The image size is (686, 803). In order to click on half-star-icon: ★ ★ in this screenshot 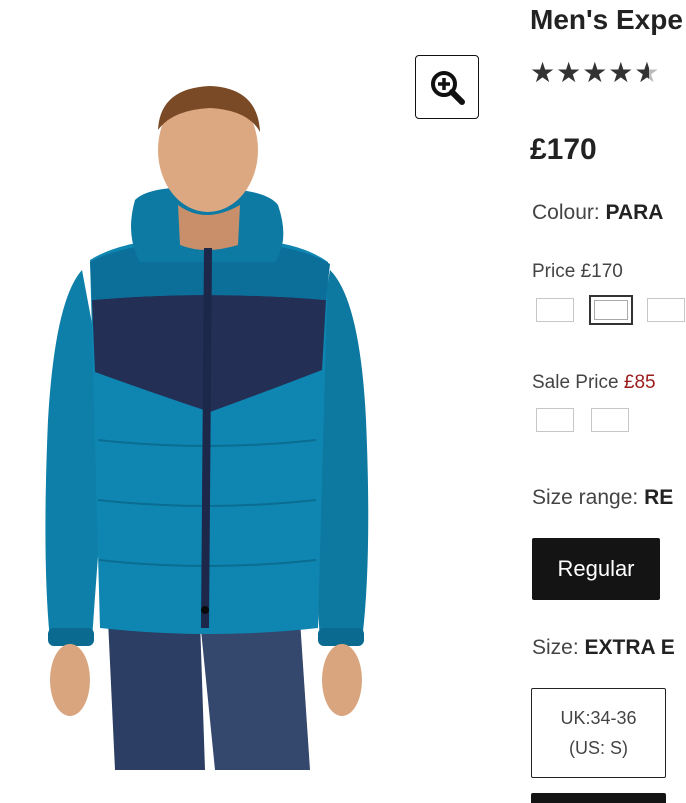, I will do `click(647, 72)`.